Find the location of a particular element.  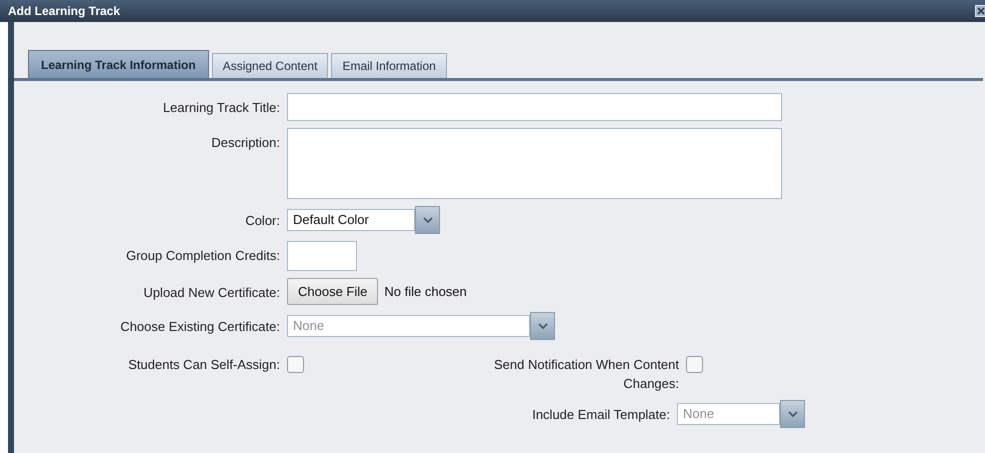

window-title: Add Learning Track is located at coordinates (64, 11).